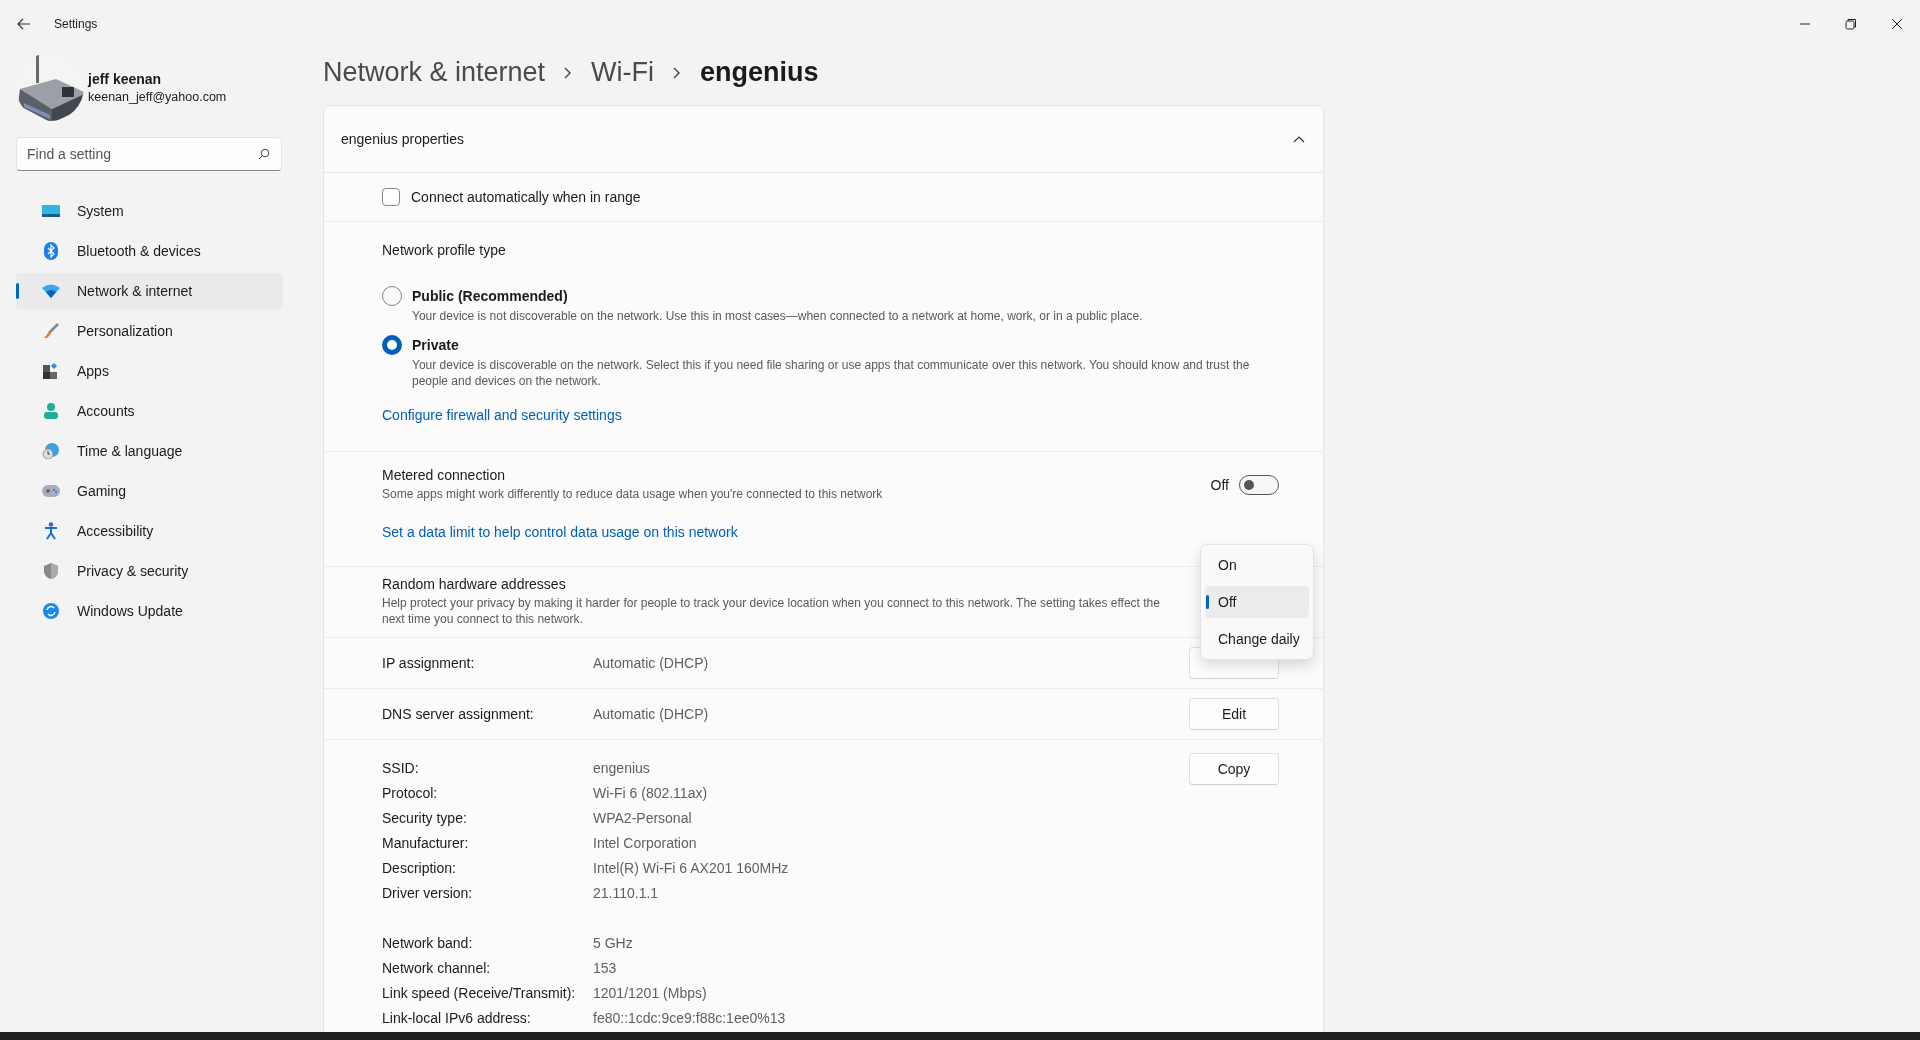 The height and width of the screenshot is (1040, 1920). I want to click on edit-button: Edit, so click(1234, 714).